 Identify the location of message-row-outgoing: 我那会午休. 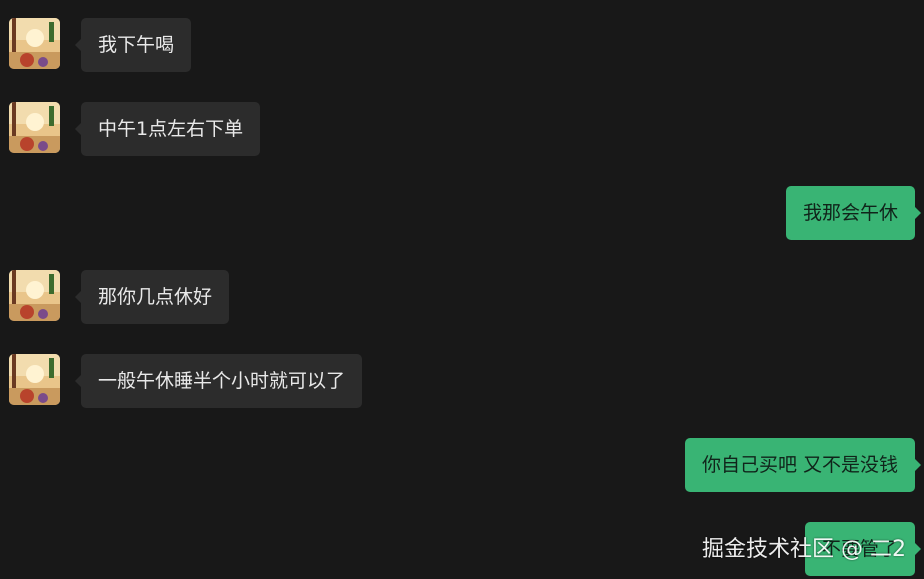
(462, 213).